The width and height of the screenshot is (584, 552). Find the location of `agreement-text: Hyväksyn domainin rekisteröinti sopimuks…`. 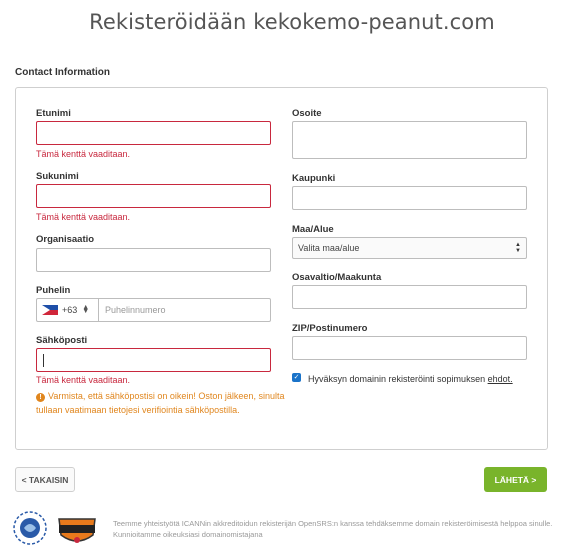

agreement-text: Hyväksyn domainin rekisteröinti sopimuks… is located at coordinates (420, 379).